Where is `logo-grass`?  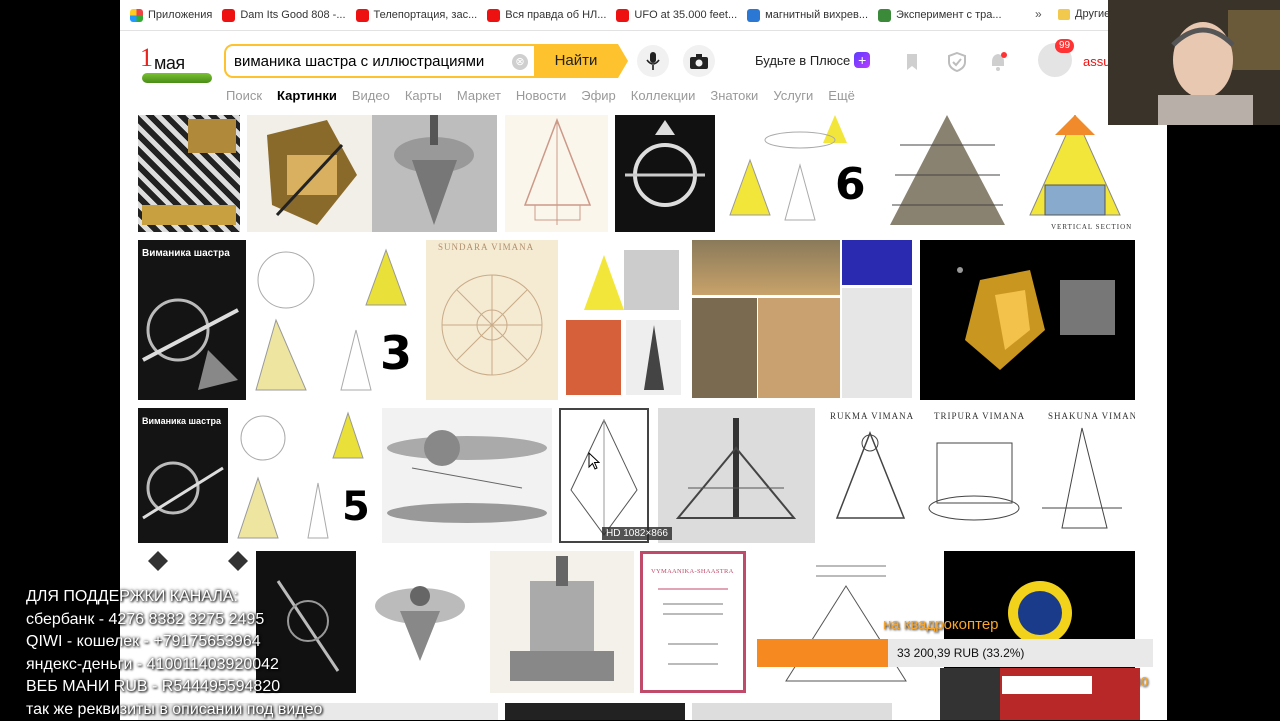
logo-grass is located at coordinates (177, 78).